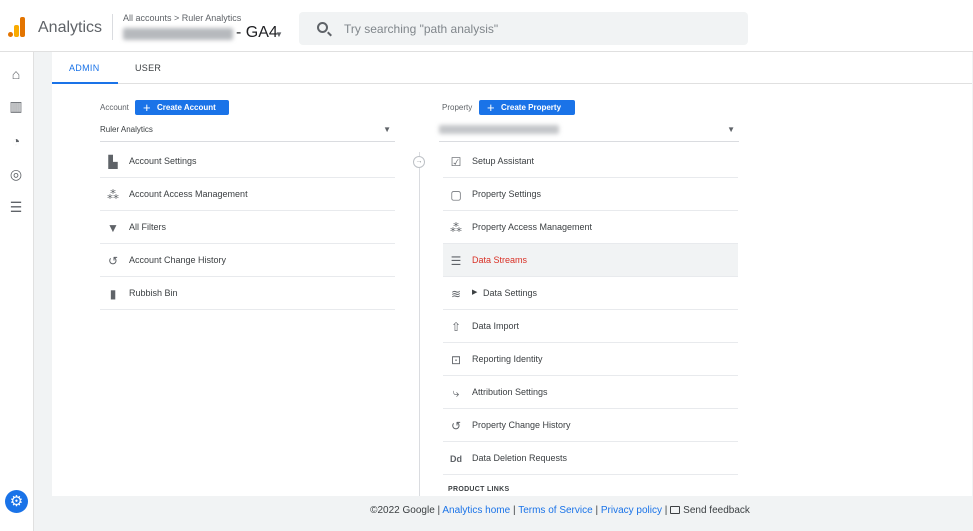 Image resolution: width=973 pixels, height=531 pixels. Describe the element at coordinates (247, 161) in the screenshot. I see `account-settings-item: ▙ Account Settings` at that location.